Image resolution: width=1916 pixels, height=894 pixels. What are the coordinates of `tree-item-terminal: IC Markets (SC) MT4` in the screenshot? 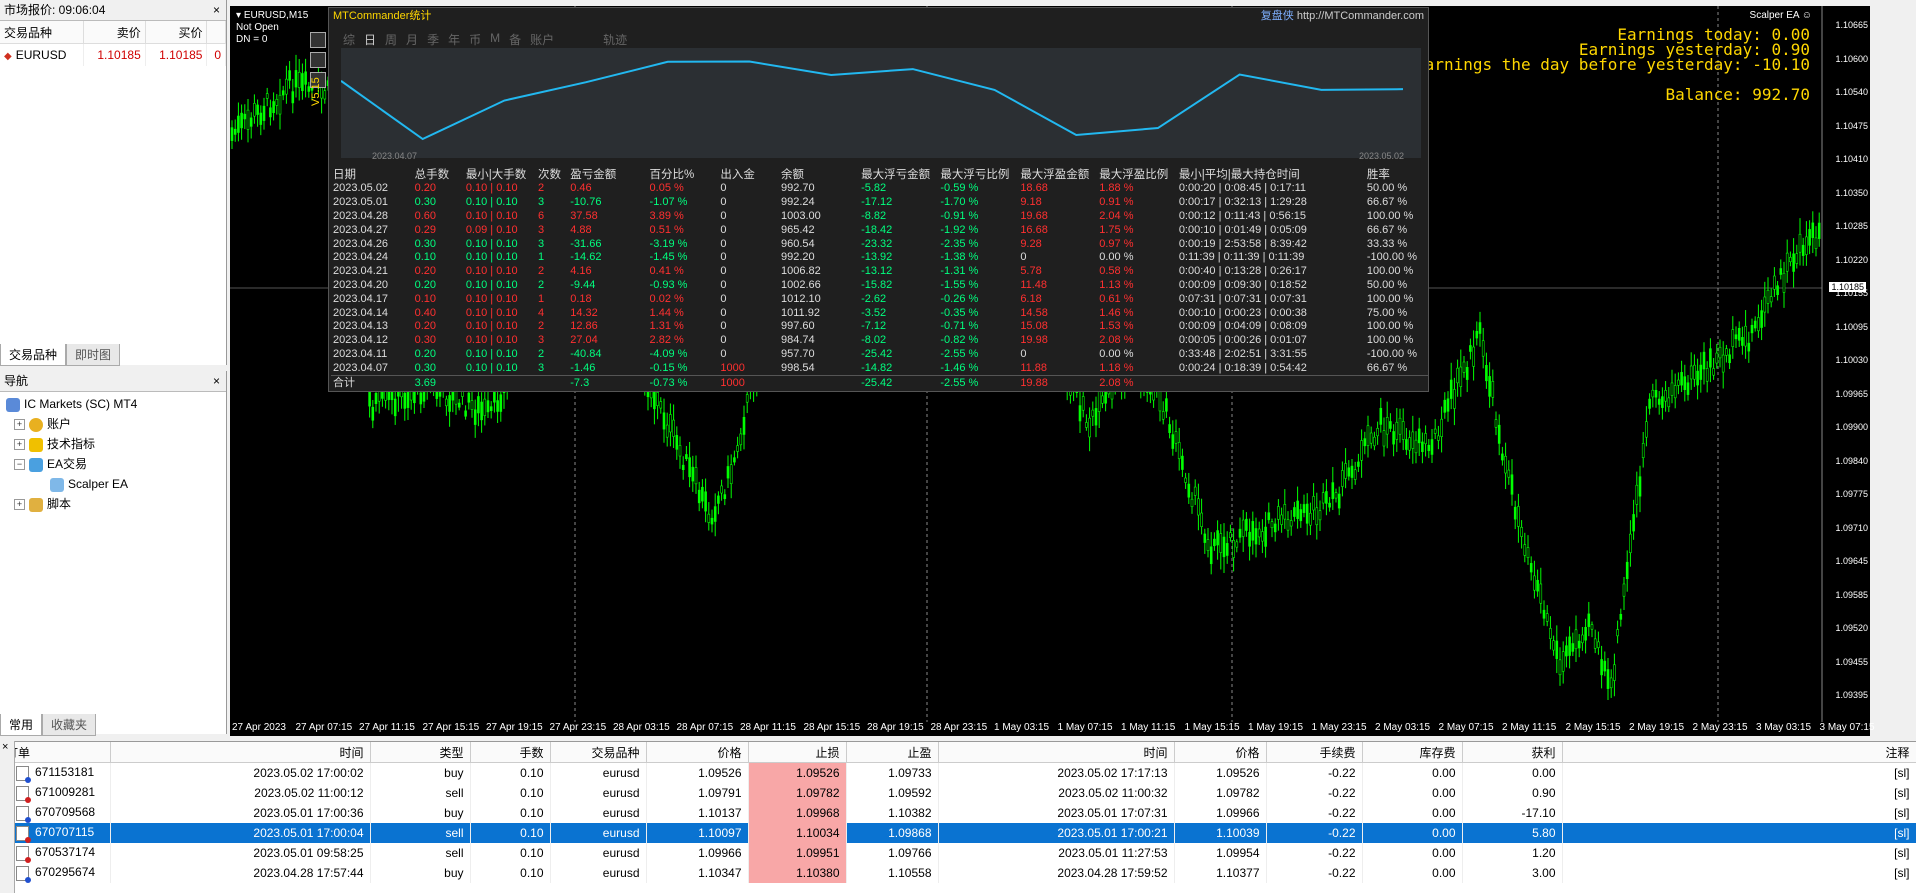 It's located at (116, 404).